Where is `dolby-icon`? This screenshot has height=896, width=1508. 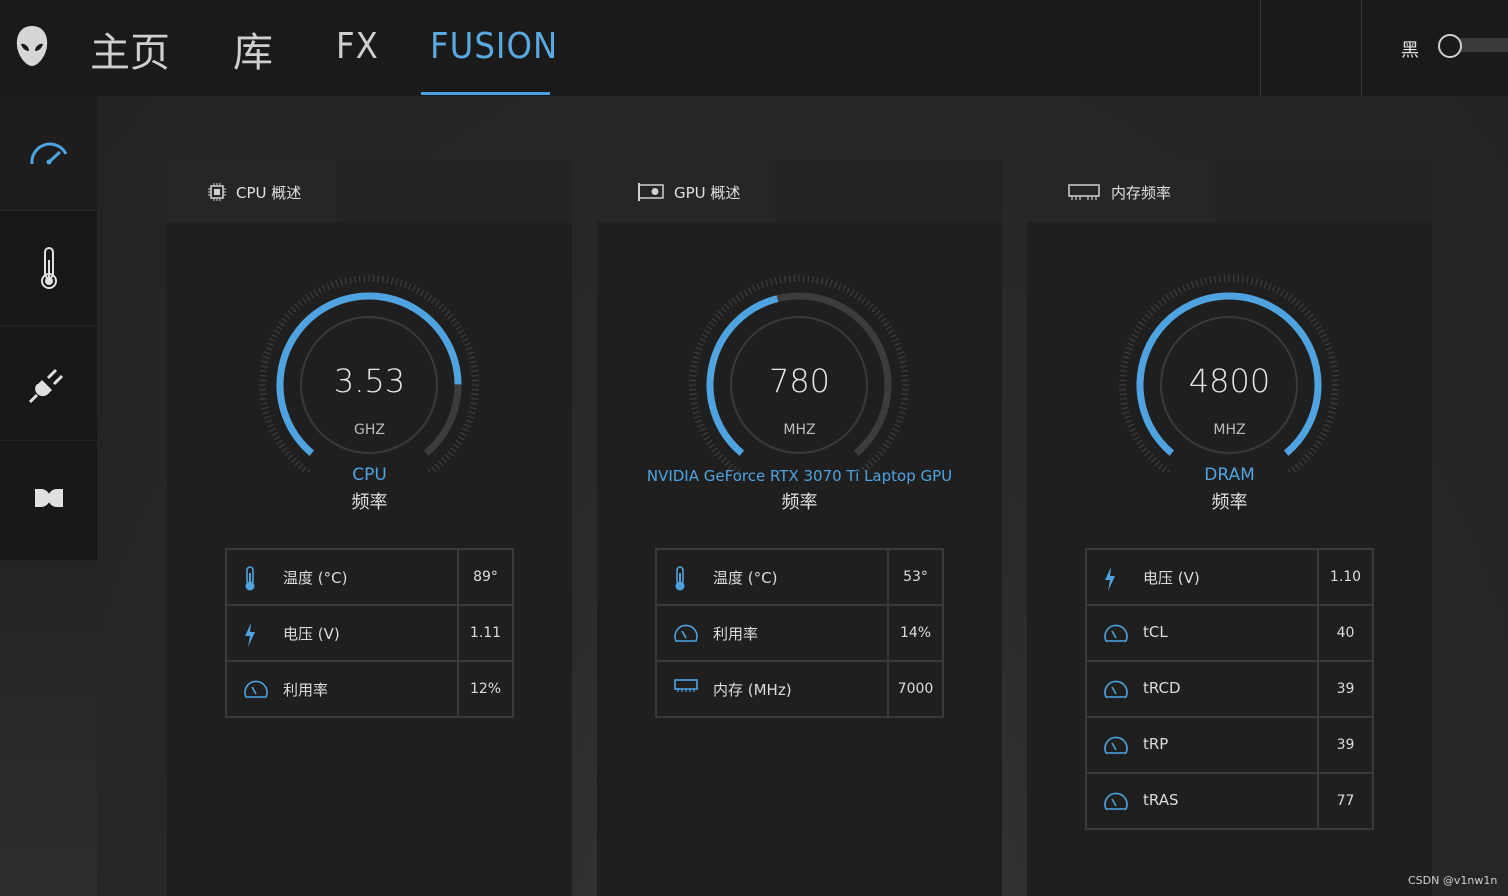 dolby-icon is located at coordinates (48, 498).